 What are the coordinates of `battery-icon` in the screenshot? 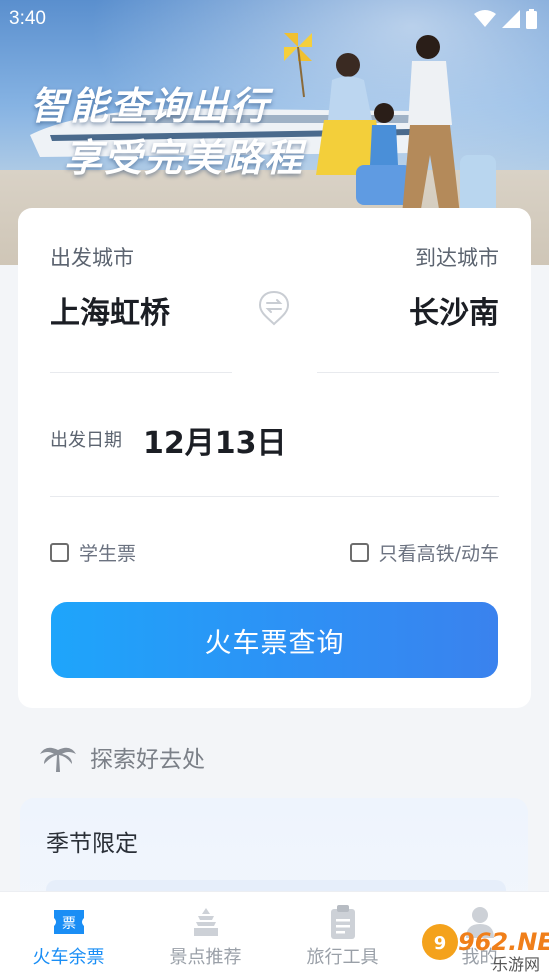 It's located at (531, 19).